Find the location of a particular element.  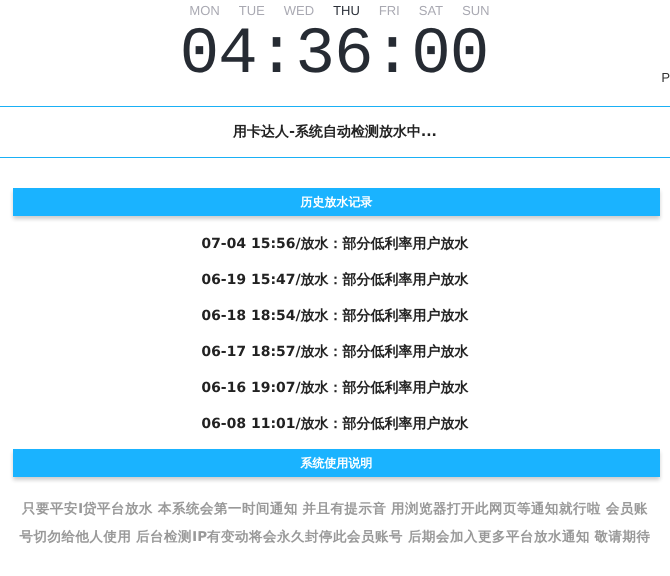

clock-time: 04:36:00 is located at coordinates (334, 55).